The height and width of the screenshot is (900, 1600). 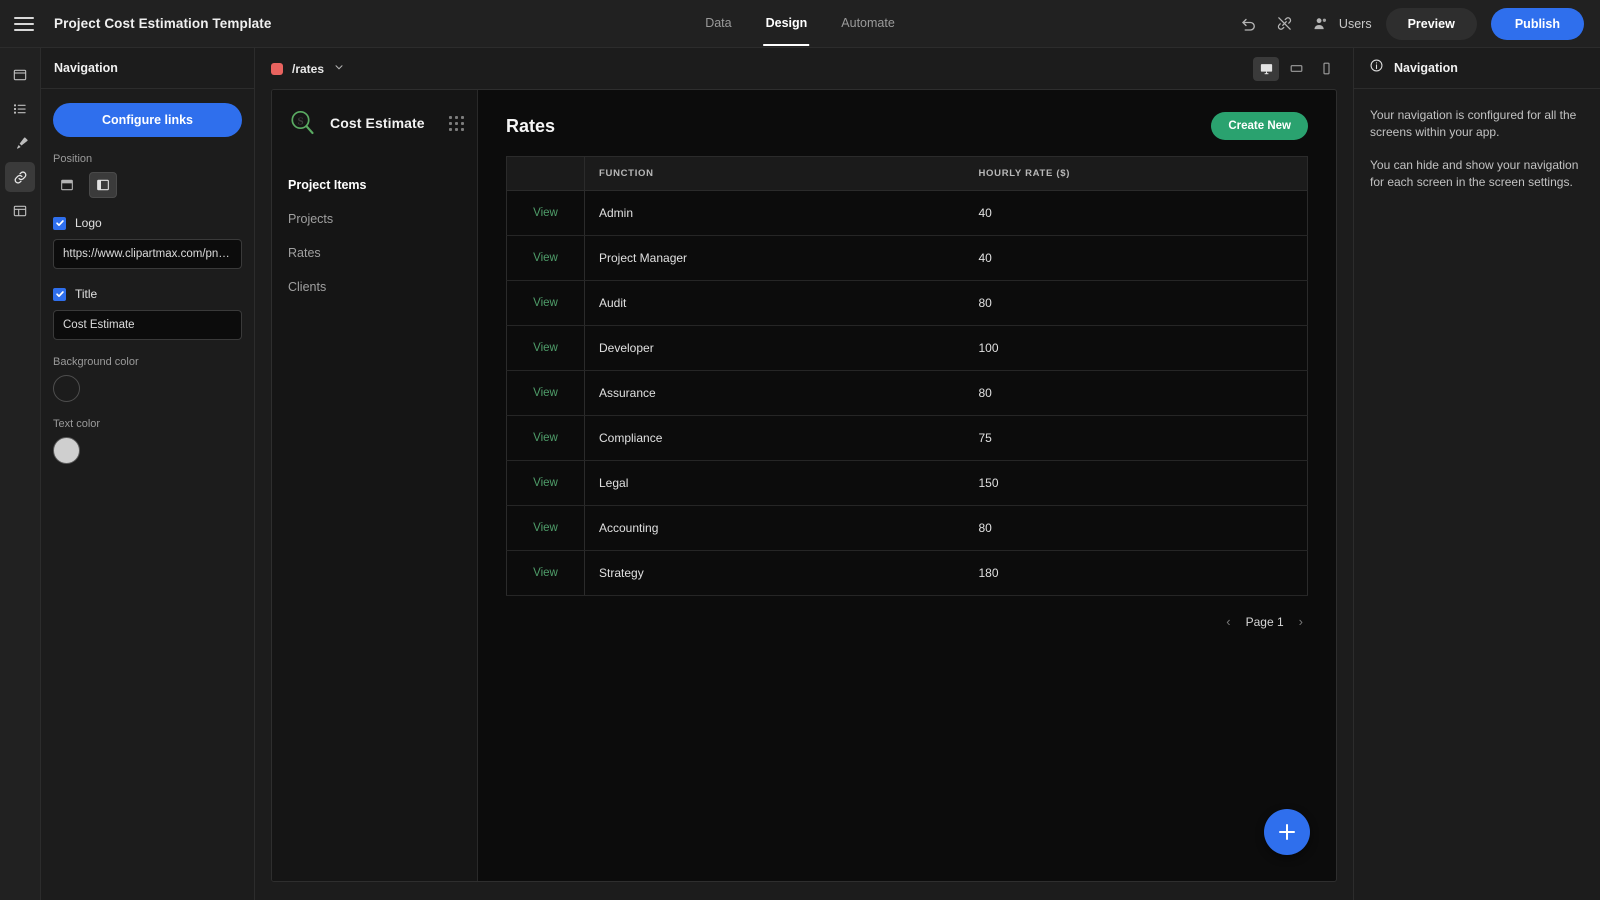 What do you see at coordinates (20, 211) in the screenshot?
I see `rail-item-components` at bounding box center [20, 211].